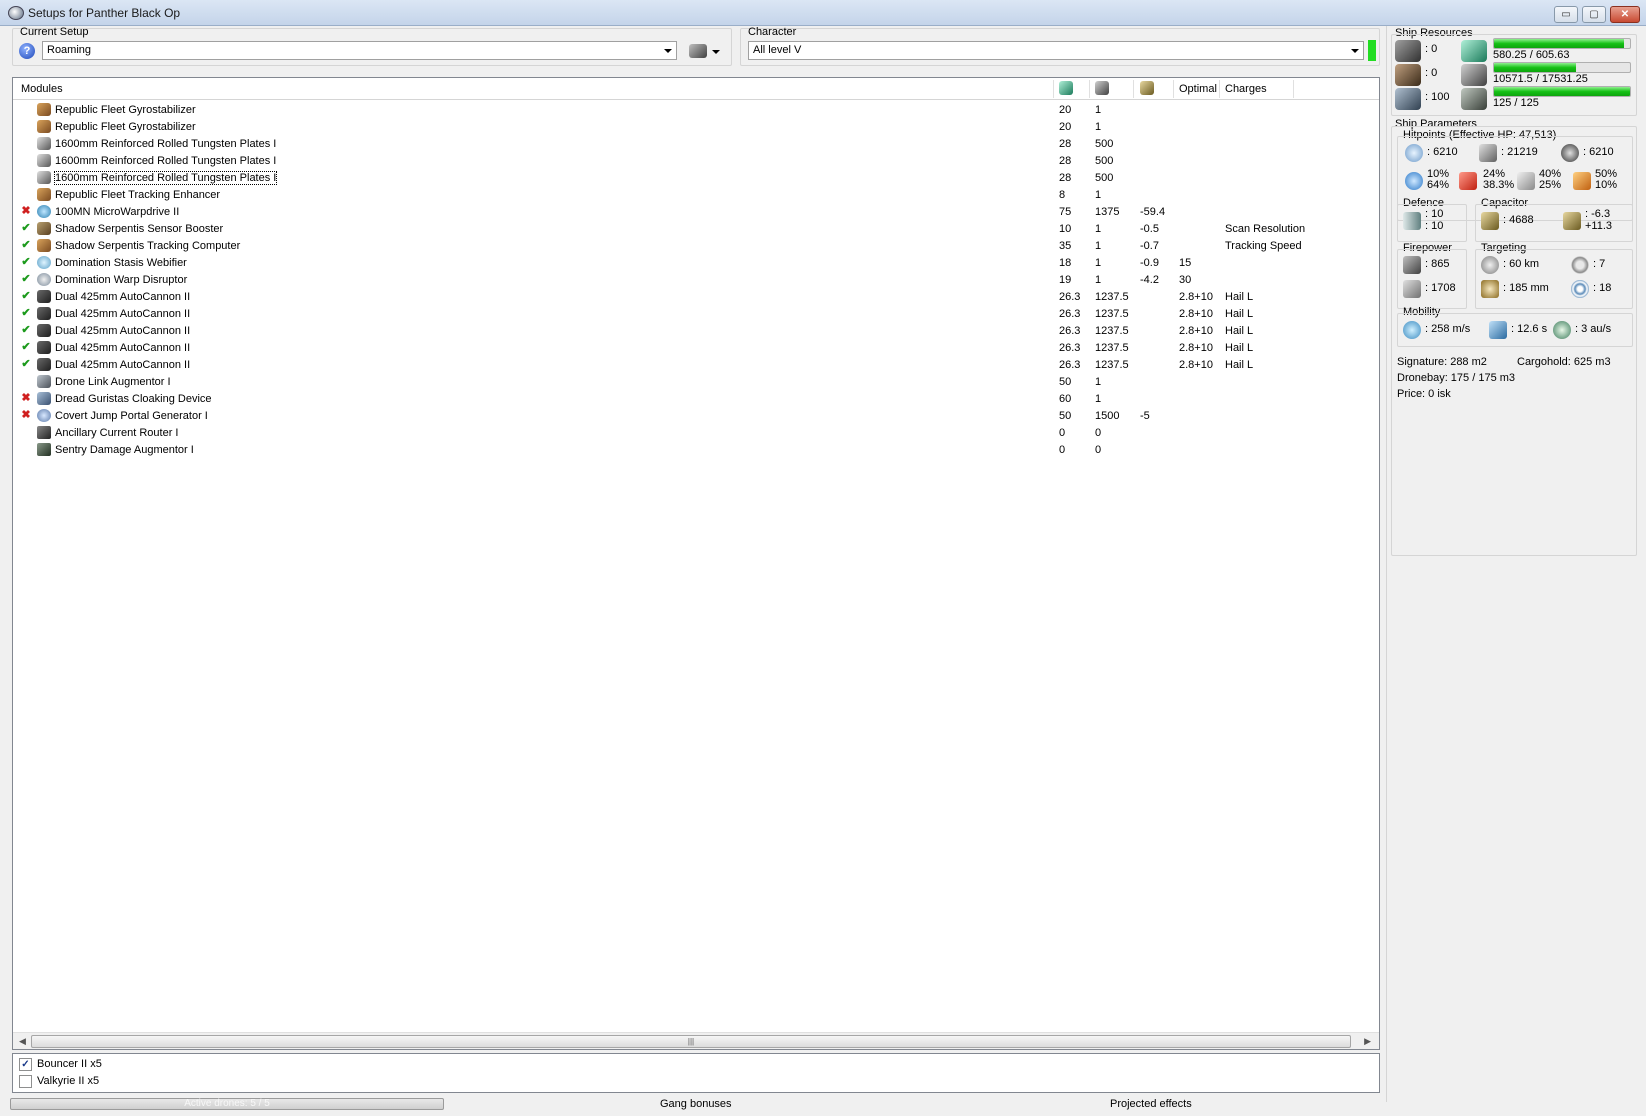 The width and height of the screenshot is (1646, 1116). What do you see at coordinates (664, 280) in the screenshot?
I see `table-row: ✔ Domination Warp Disruptor 19 1 -4.2 30` at bounding box center [664, 280].